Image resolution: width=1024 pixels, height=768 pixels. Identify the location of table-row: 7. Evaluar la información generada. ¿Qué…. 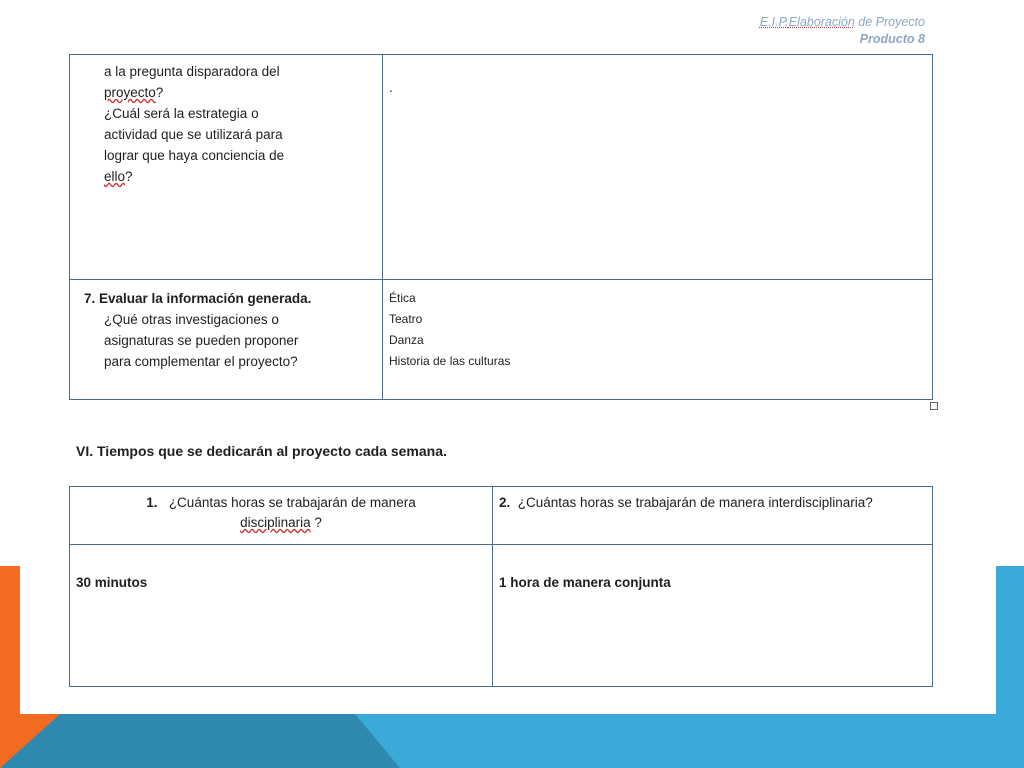
(501, 339).